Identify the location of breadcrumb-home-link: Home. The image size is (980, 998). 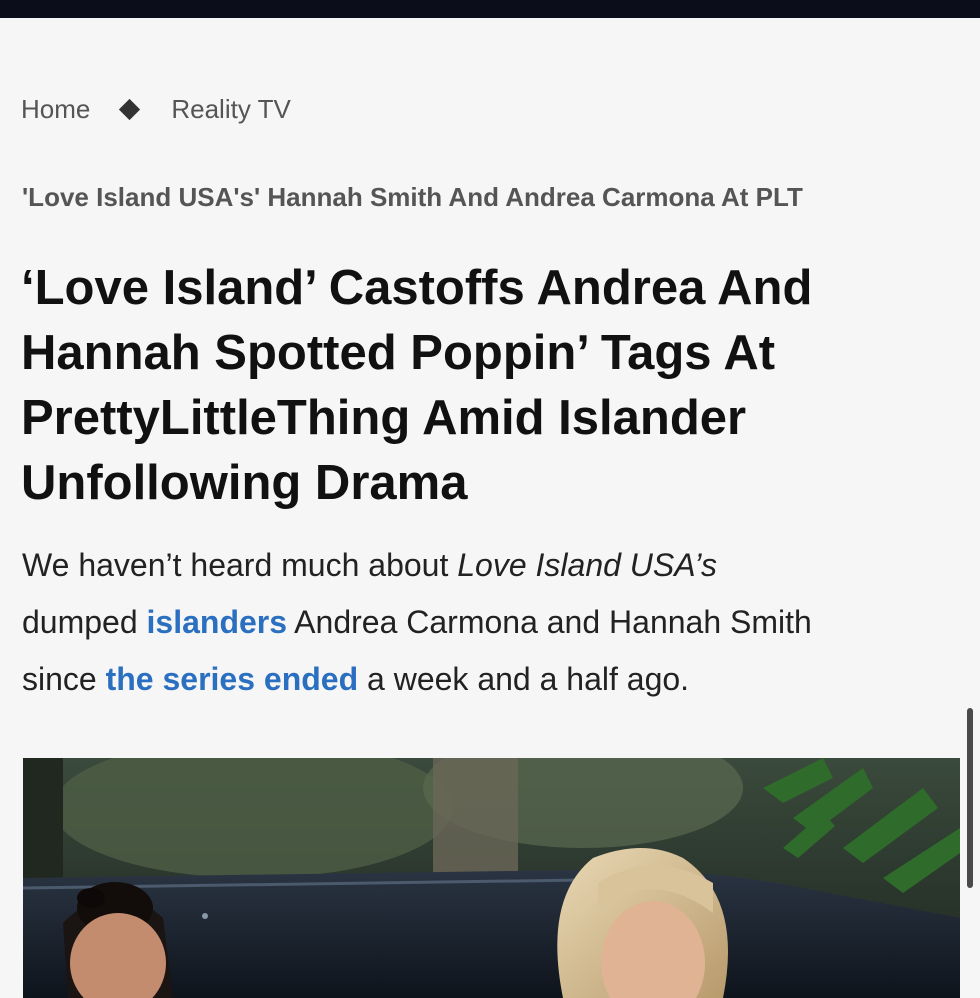
(55, 109).